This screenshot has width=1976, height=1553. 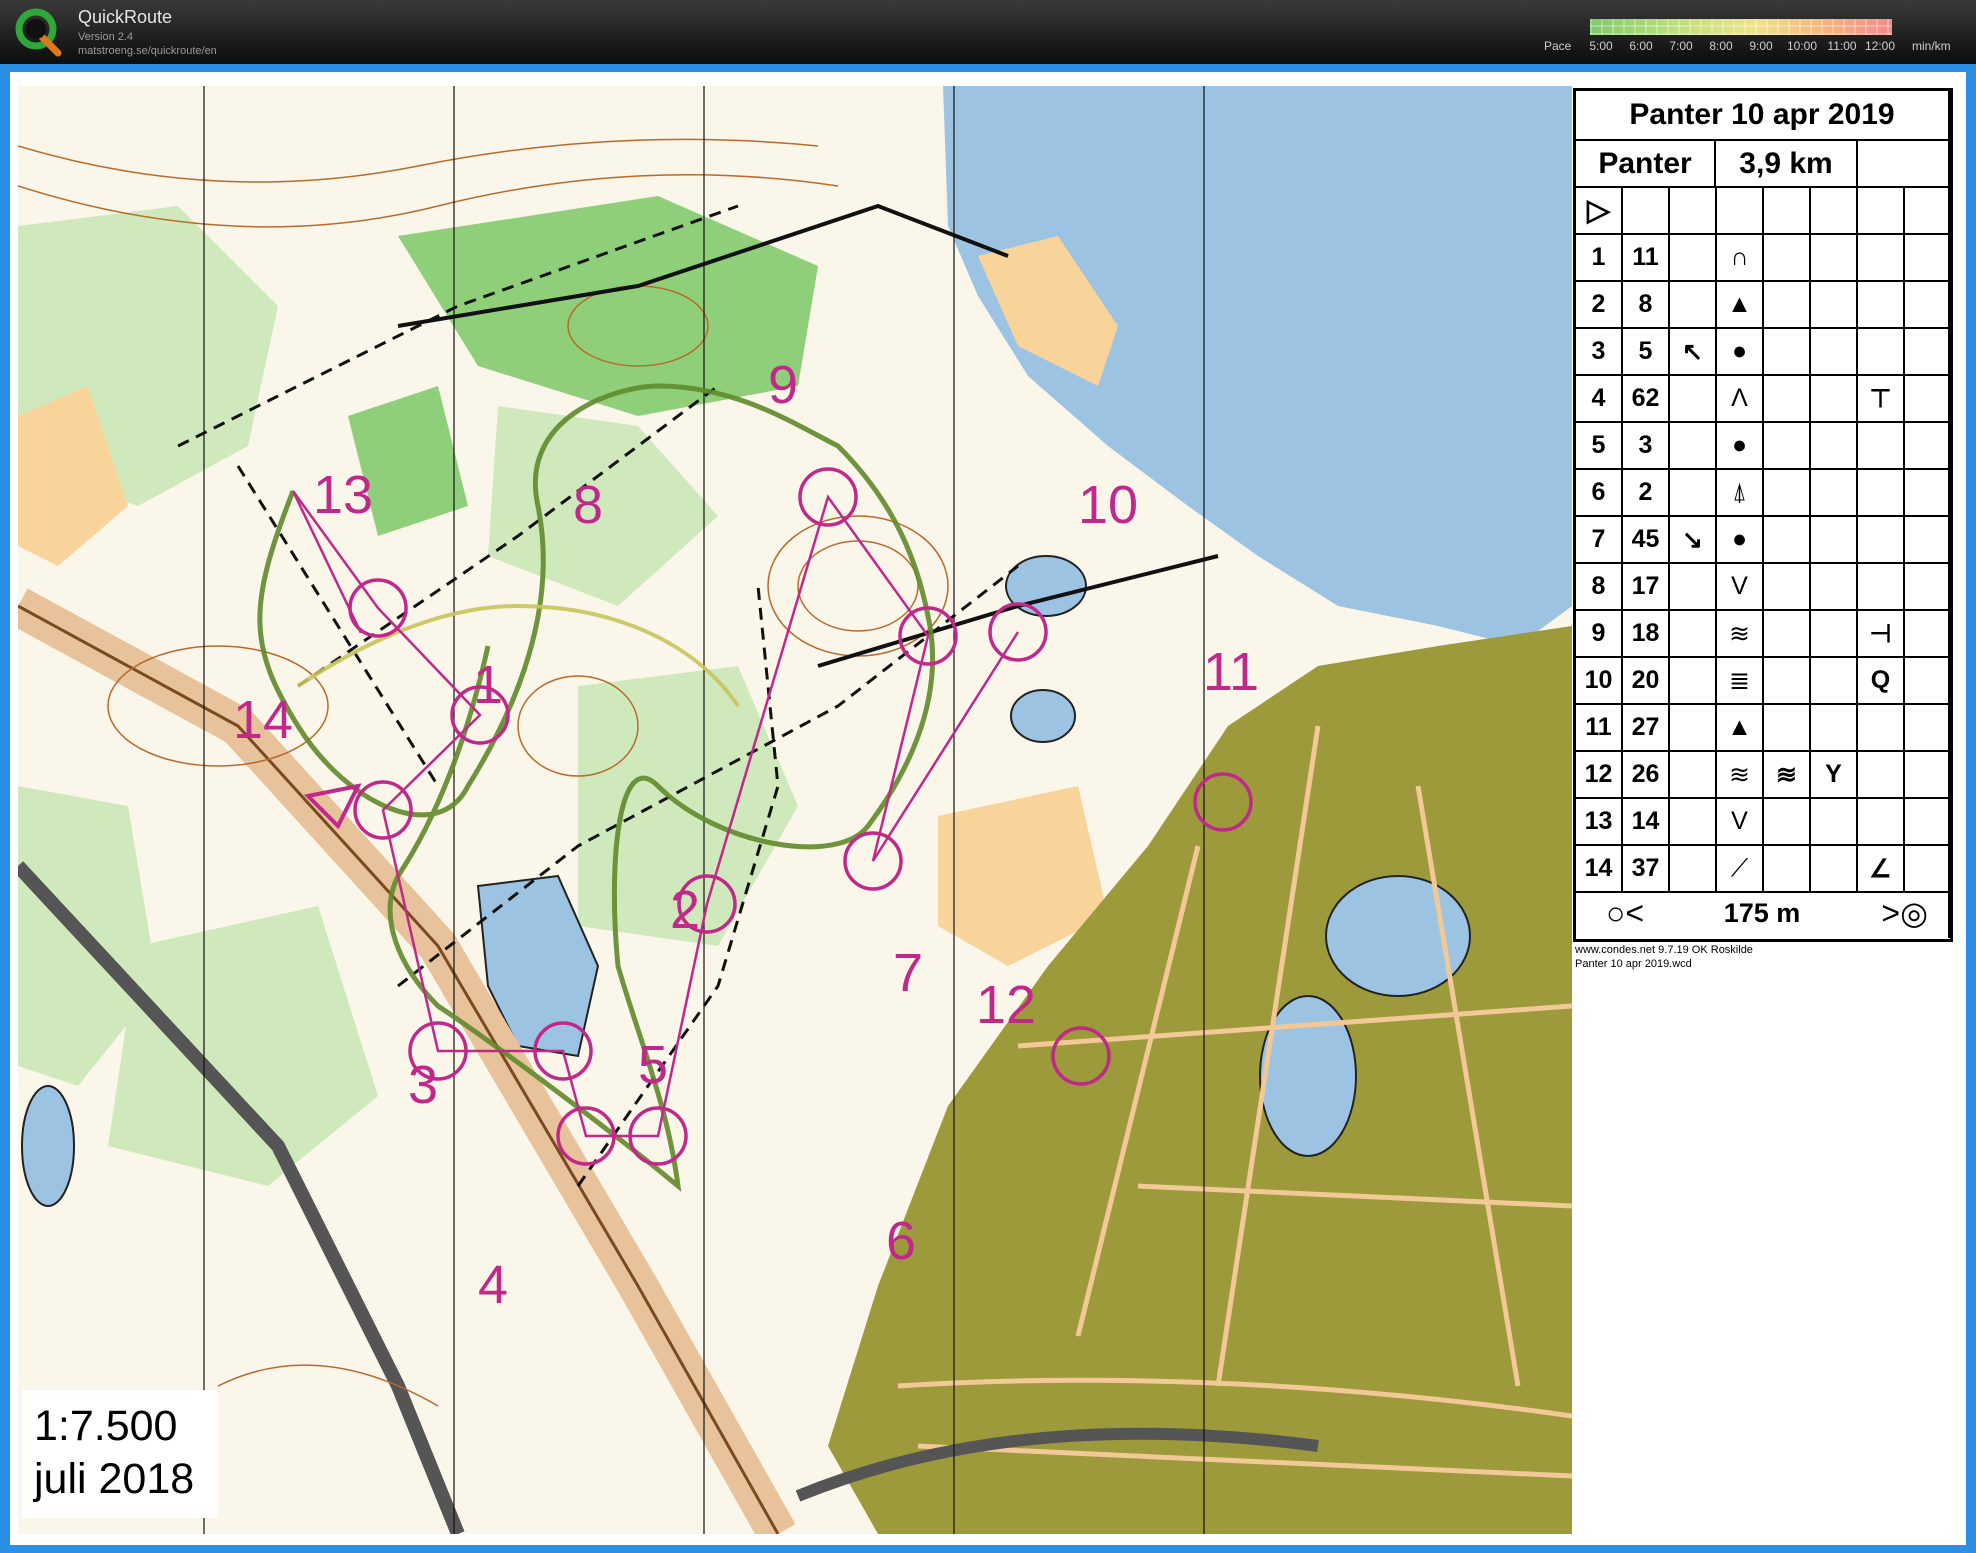 I want to click on app-title: QuickRoute, so click(x=125, y=17).